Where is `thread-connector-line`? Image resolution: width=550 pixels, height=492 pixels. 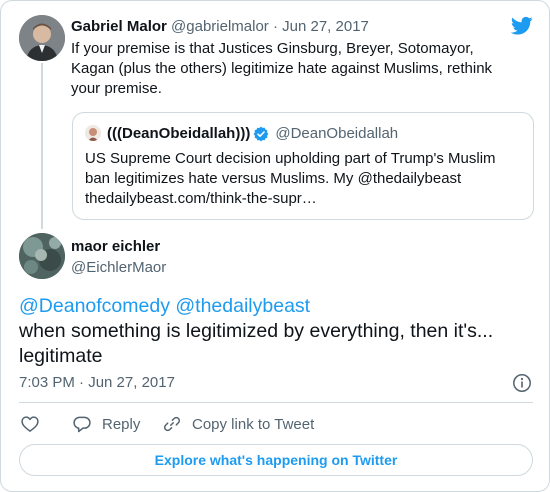
thread-connector-line is located at coordinates (42, 146).